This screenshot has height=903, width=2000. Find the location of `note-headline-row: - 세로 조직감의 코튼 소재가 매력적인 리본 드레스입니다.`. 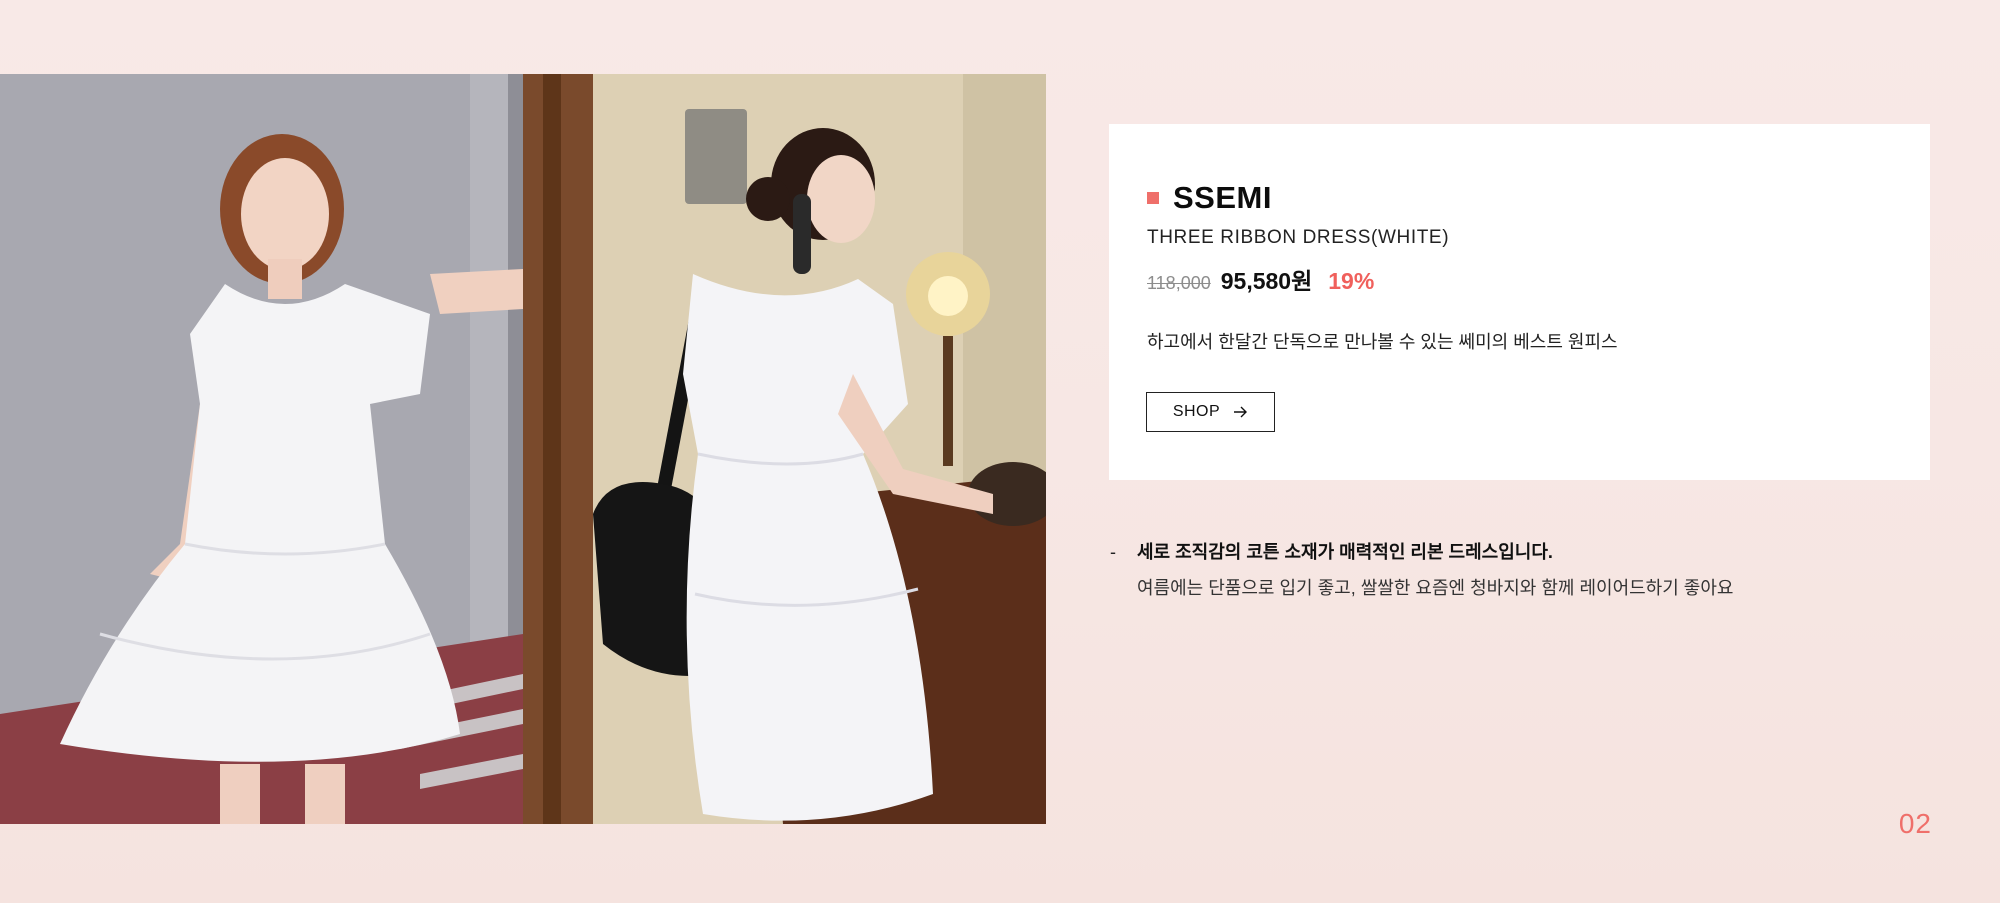

note-headline-row: - 세로 조직감의 코튼 소재가 매력적인 리본 드레스입니다. is located at coordinates (1422, 551).